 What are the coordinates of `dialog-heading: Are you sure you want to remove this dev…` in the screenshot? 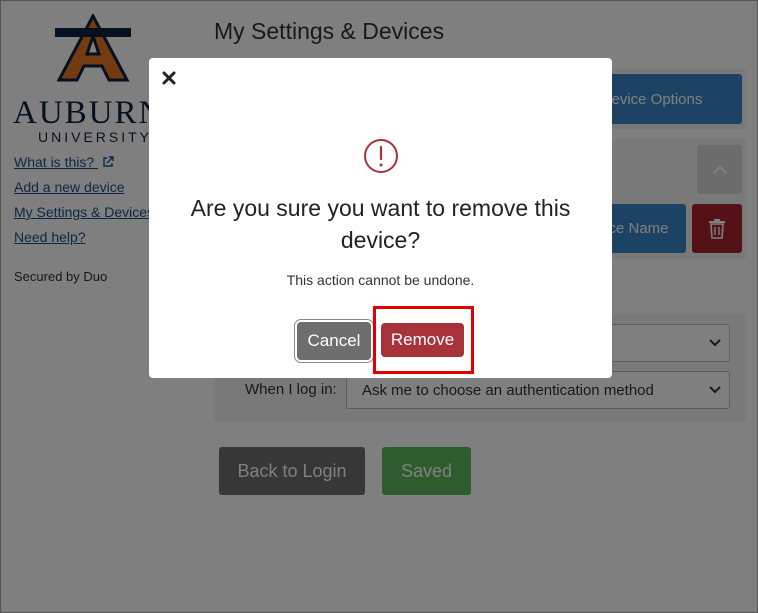 It's located at (380, 224).